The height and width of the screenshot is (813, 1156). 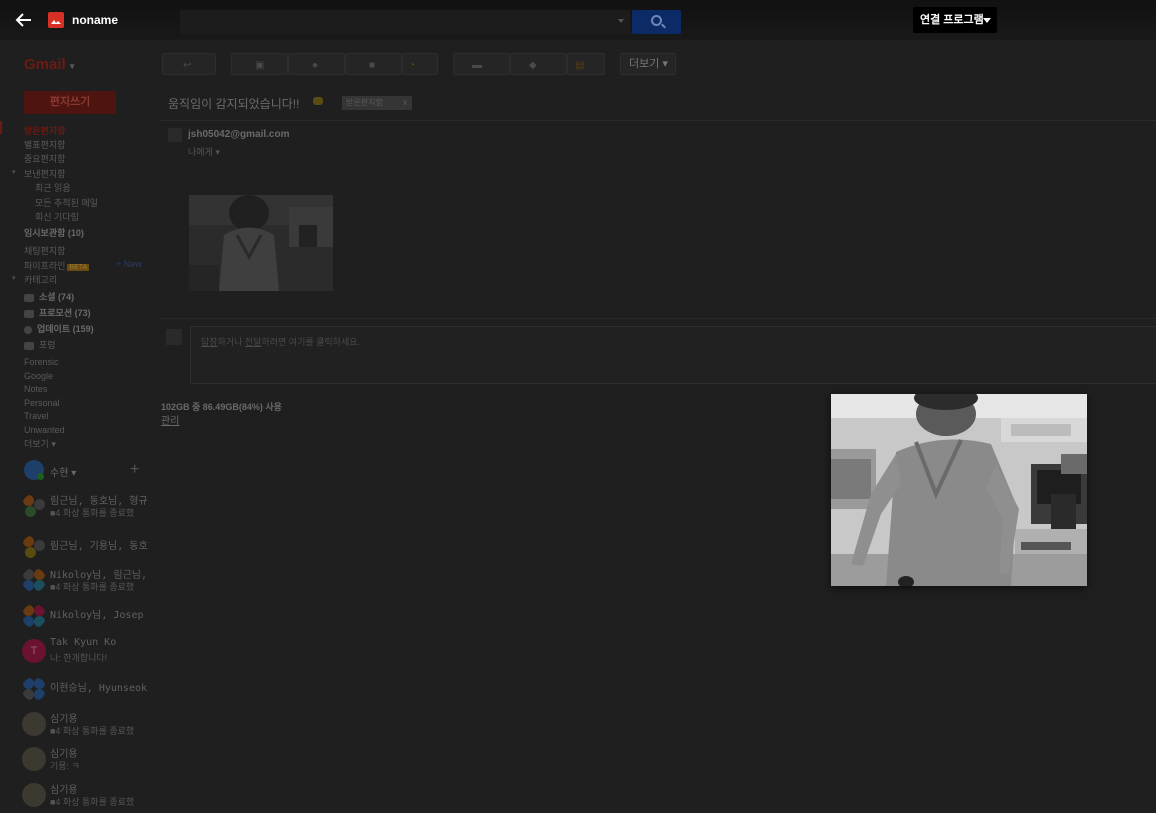 What do you see at coordinates (373, 64) in the screenshot?
I see `delete-button: ■` at bounding box center [373, 64].